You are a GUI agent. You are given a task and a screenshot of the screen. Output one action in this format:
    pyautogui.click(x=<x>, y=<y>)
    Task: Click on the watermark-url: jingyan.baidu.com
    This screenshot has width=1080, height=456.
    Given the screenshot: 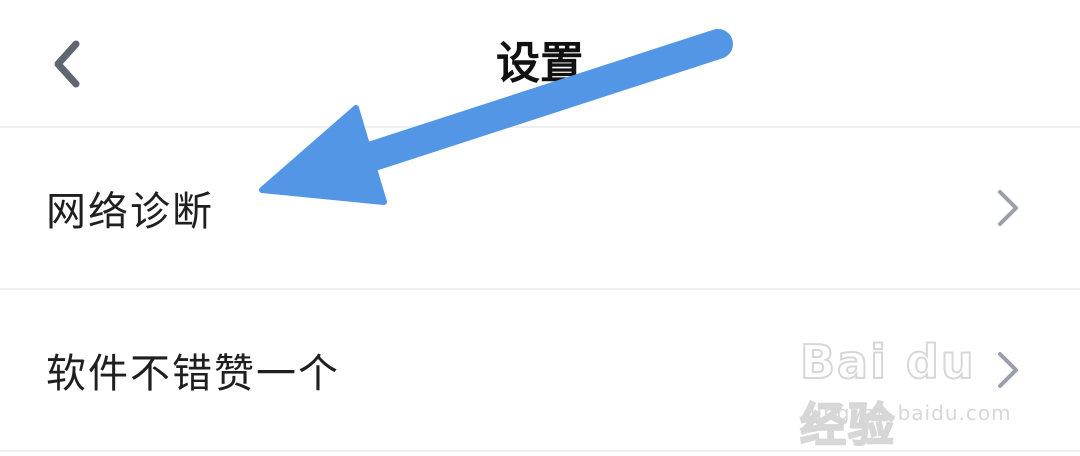 What is the action you would take?
    pyautogui.click(x=911, y=413)
    